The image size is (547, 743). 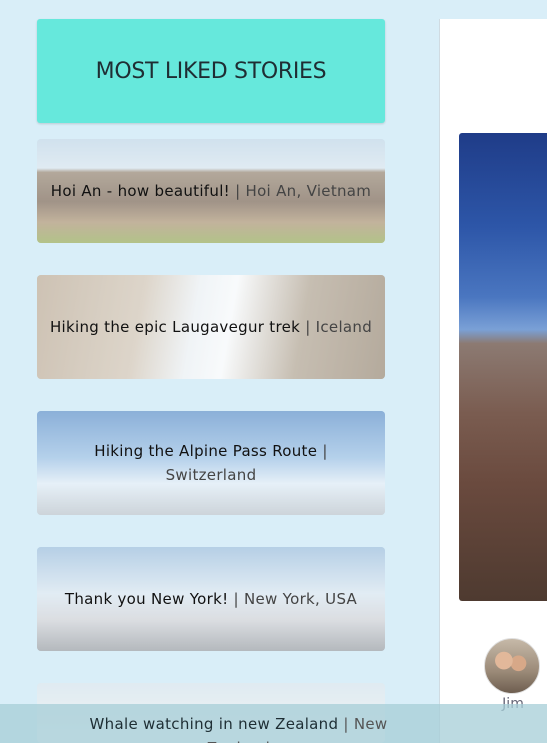 What do you see at coordinates (512, 666) in the screenshot?
I see `user-avatar` at bounding box center [512, 666].